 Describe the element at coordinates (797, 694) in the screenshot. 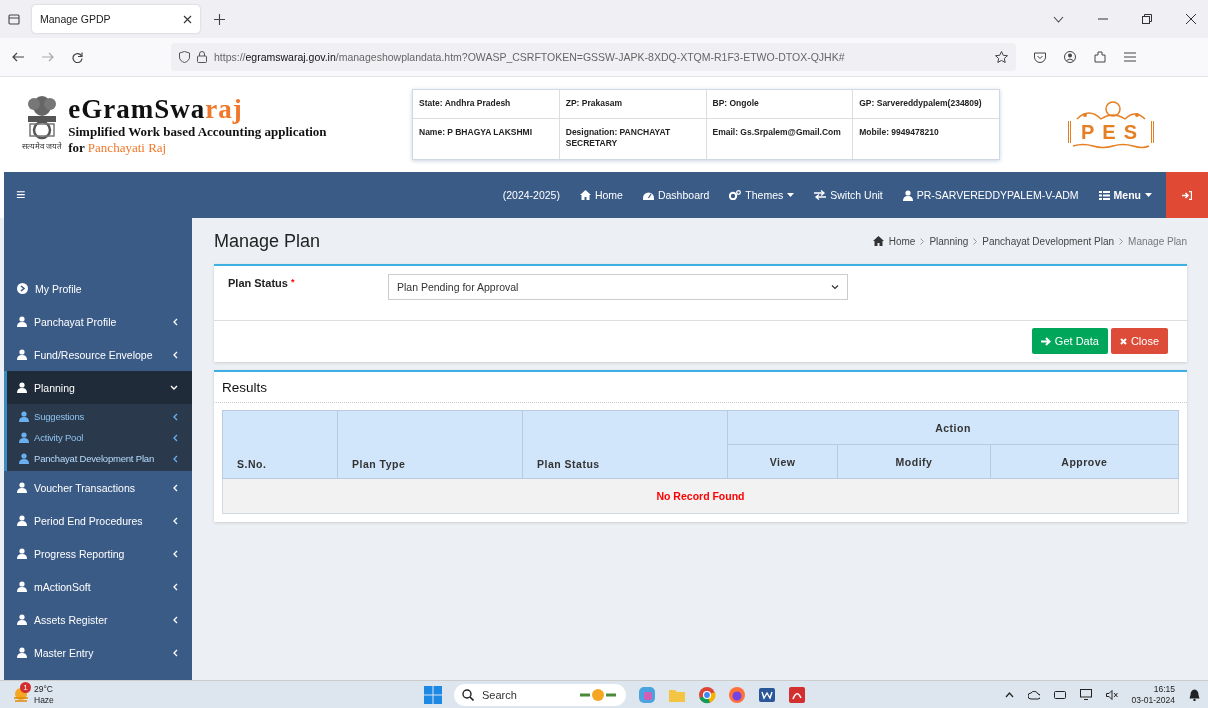

I see `pdf-icon` at that location.